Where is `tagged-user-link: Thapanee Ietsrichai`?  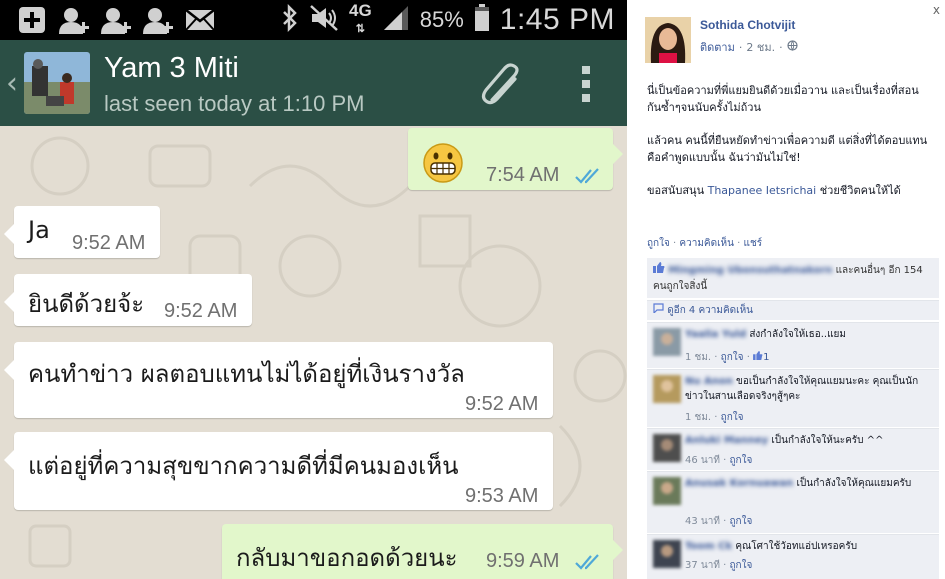
tagged-user-link: Thapanee Ietsrichai is located at coordinates (762, 190).